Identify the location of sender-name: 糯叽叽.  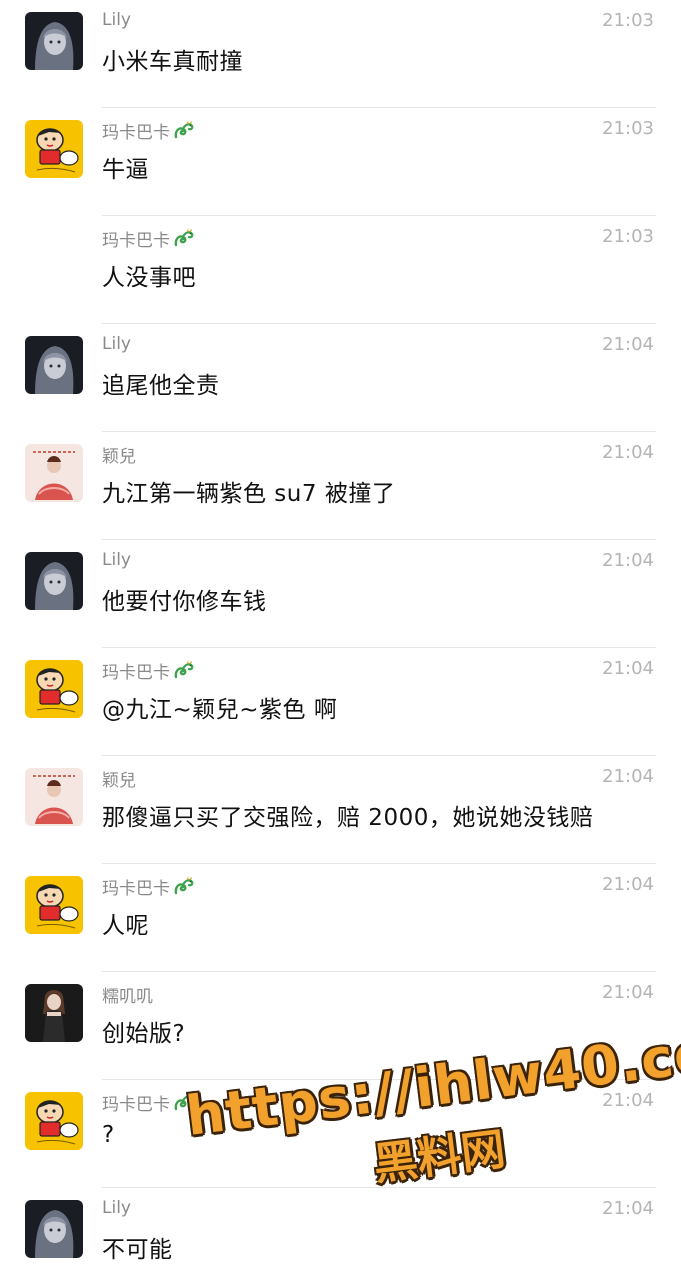
(127, 994).